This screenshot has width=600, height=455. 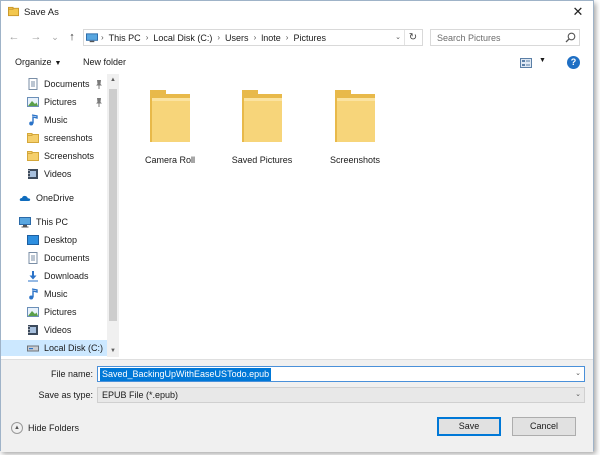 I want to click on close-button: ✕, so click(x=578, y=12).